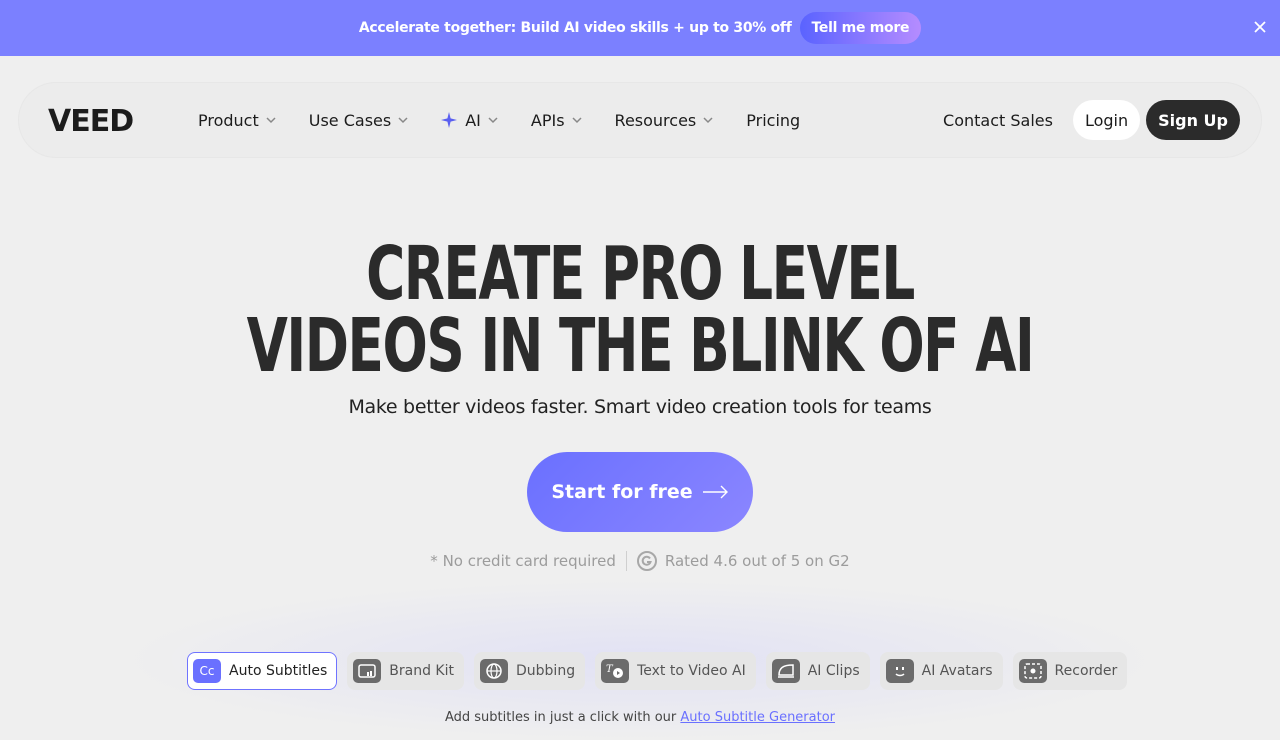 Image resolution: width=1280 pixels, height=740 pixels. What do you see at coordinates (262, 671) in the screenshot?
I see `tool-tab-auto-subtitles: Cc Auto Subtitles` at bounding box center [262, 671].